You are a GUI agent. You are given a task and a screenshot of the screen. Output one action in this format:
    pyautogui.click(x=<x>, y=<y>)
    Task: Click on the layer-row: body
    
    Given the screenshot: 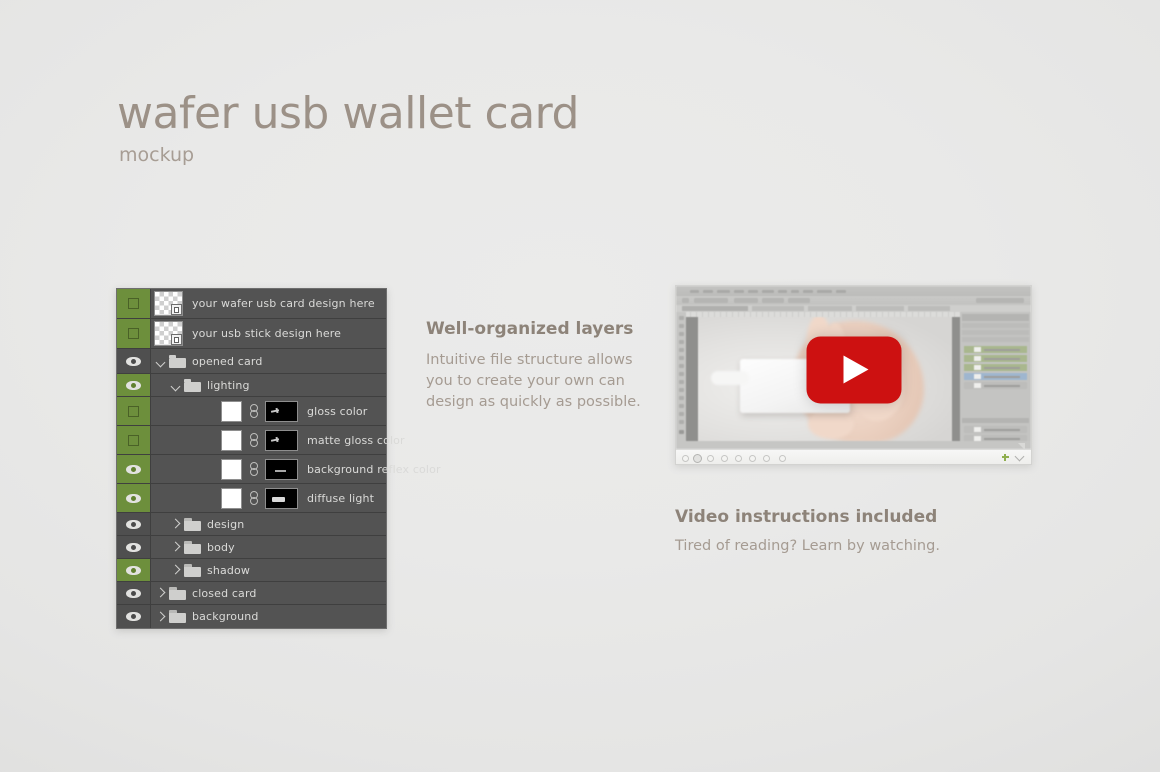 What is the action you would take?
    pyautogui.click(x=251, y=547)
    